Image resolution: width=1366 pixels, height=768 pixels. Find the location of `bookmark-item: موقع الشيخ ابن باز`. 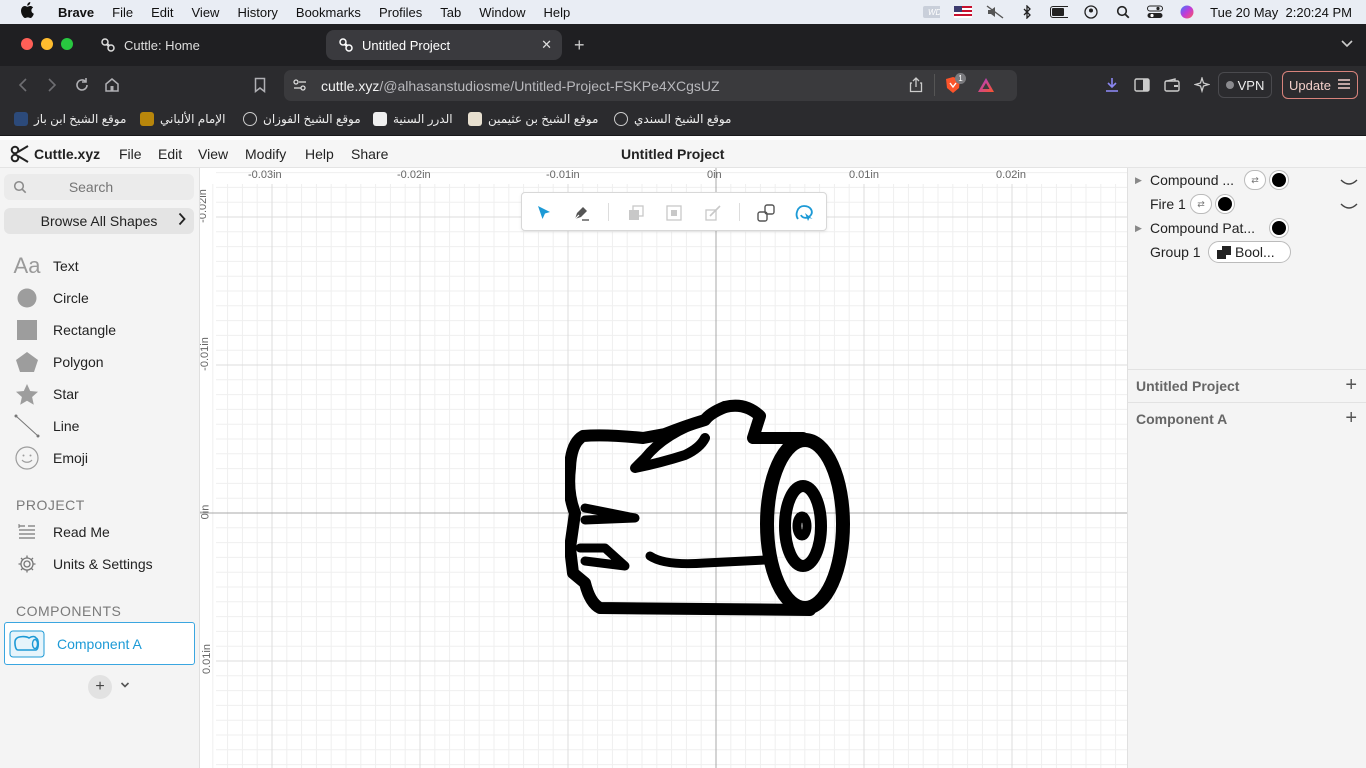

bookmark-item: موقع الشيخ ابن باز is located at coordinates (70, 119).